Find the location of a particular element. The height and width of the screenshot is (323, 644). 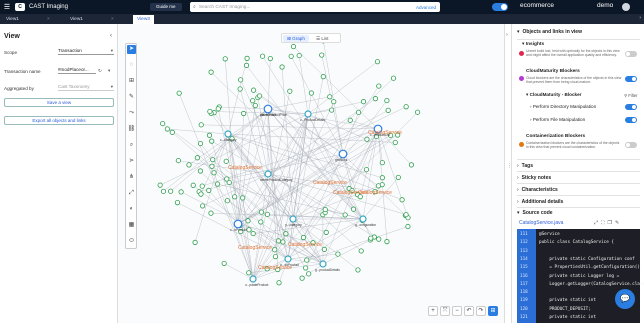

collapse-icon: ‹ is located at coordinates (111, 36).